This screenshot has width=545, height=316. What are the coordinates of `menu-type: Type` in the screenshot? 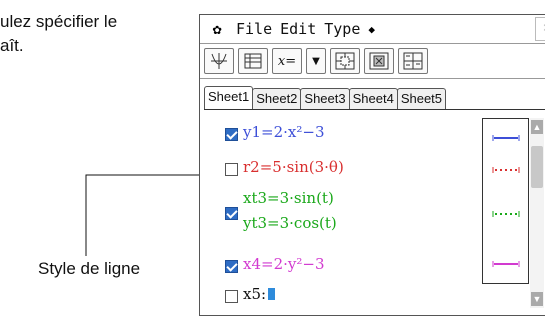 It's located at (342, 29).